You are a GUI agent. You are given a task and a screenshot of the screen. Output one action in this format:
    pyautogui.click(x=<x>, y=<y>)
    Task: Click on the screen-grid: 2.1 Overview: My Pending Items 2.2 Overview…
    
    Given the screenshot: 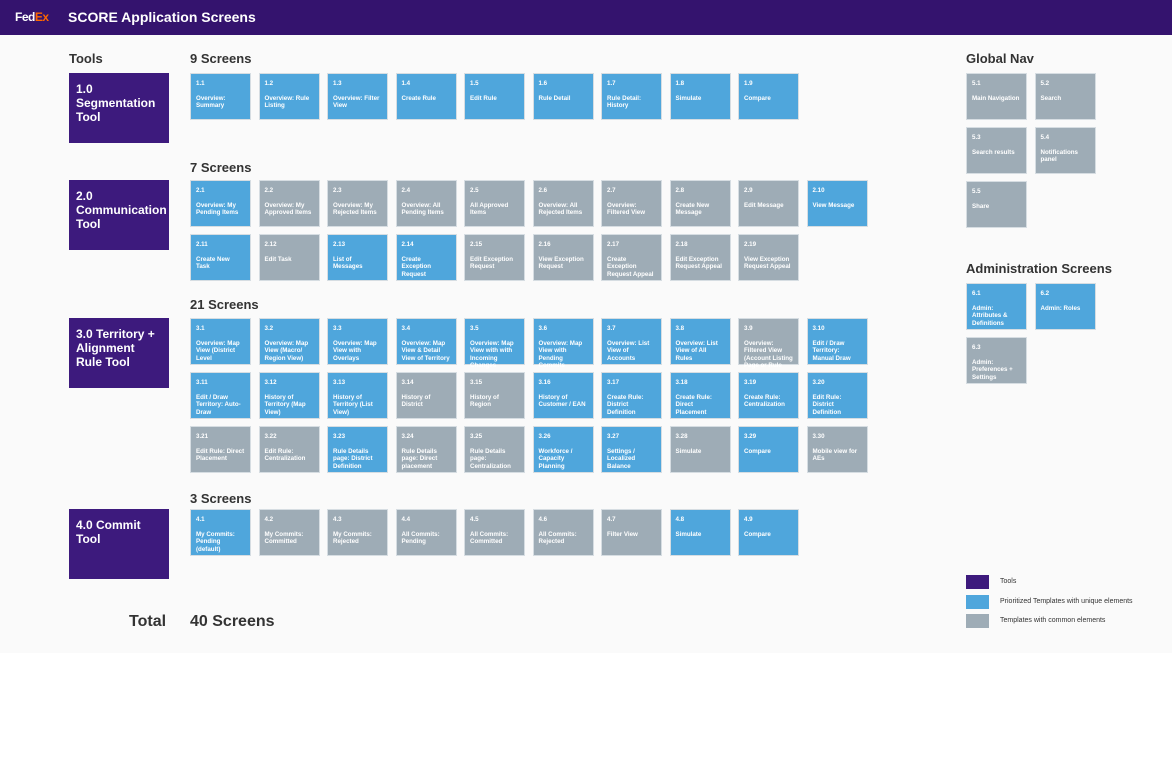 What is the action you would take?
    pyautogui.click(x=529, y=230)
    